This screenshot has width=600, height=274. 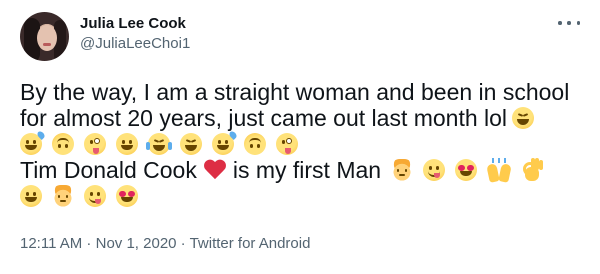 I want to click on display-name: Julia Lee Cook, so click(x=135, y=24).